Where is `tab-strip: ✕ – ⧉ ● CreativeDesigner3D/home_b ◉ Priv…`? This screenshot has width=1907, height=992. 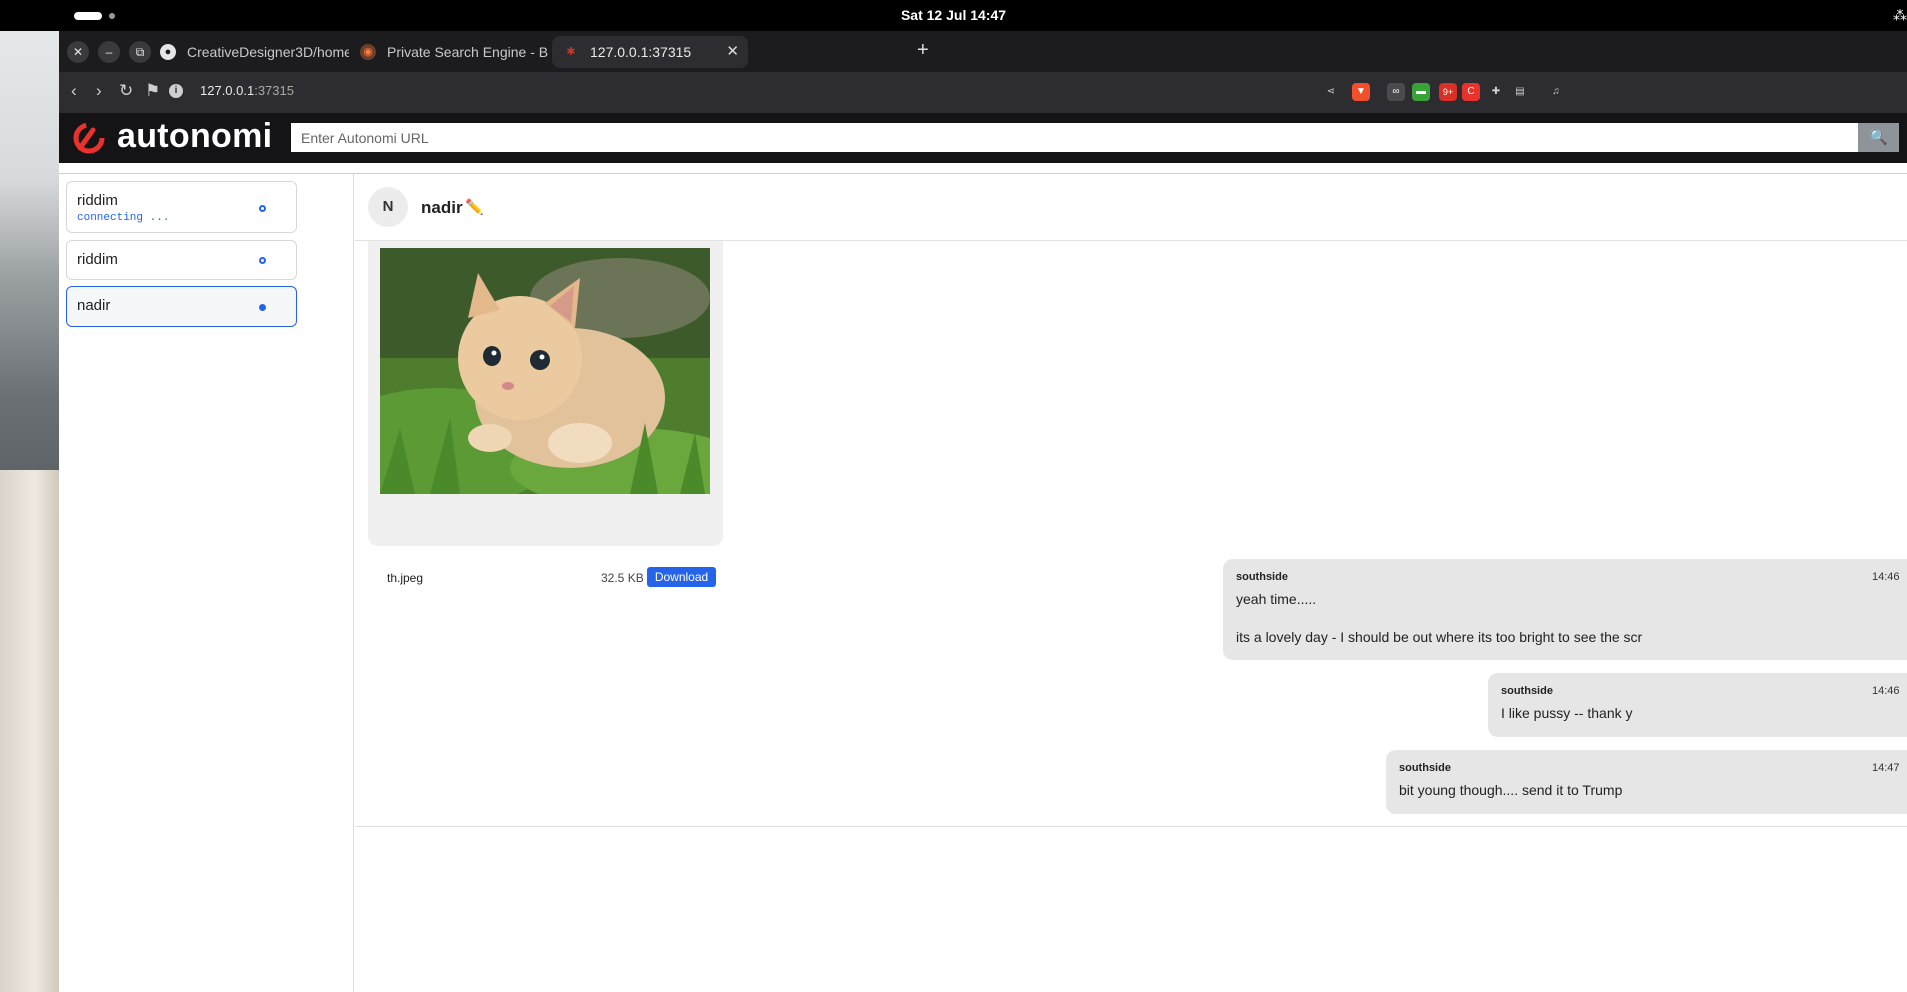
tab-strip: ✕ – ⧉ ● CreativeDesigner3D/home_b ◉ Priv… is located at coordinates (983, 51).